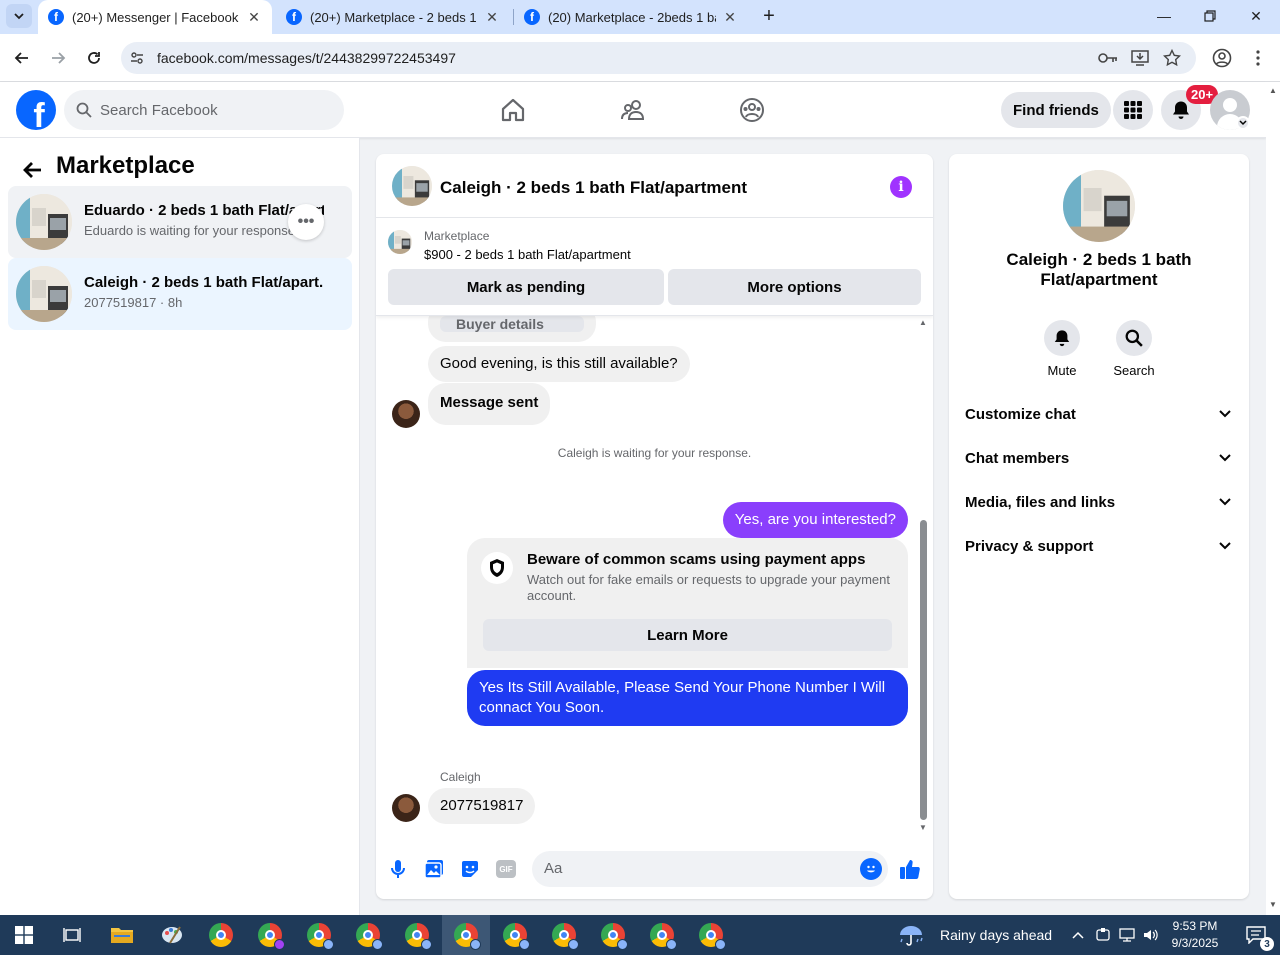 Image resolution: width=1280 pixels, height=955 pixels. What do you see at coordinates (794, 287) in the screenshot?
I see `more-options-button: More options` at bounding box center [794, 287].